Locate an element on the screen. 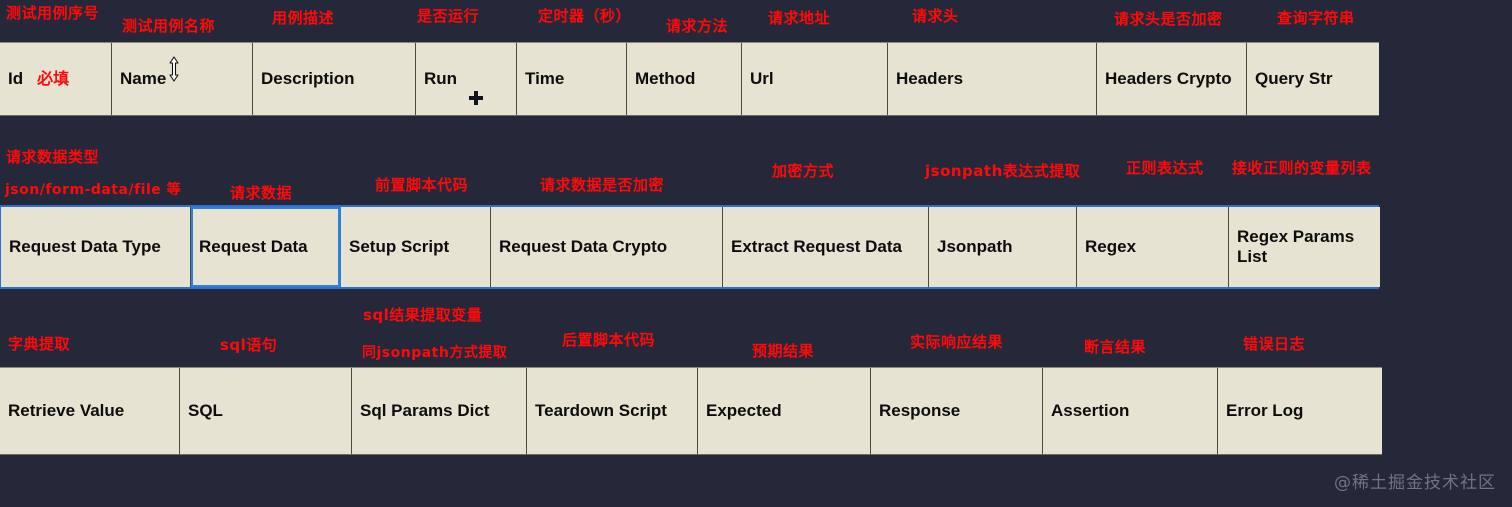 The width and height of the screenshot is (1512, 507). annotation-label: 定时器（秒） is located at coordinates (585, 16).